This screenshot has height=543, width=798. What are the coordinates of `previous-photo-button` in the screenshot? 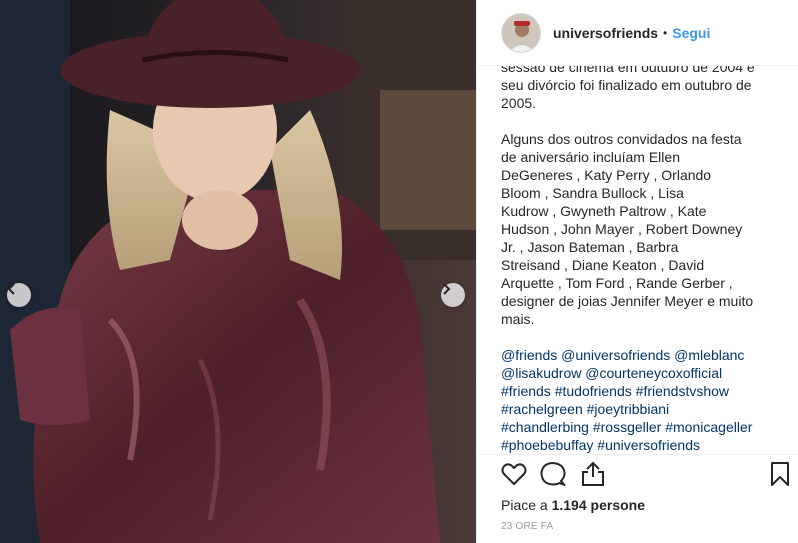 It's located at (19, 295).